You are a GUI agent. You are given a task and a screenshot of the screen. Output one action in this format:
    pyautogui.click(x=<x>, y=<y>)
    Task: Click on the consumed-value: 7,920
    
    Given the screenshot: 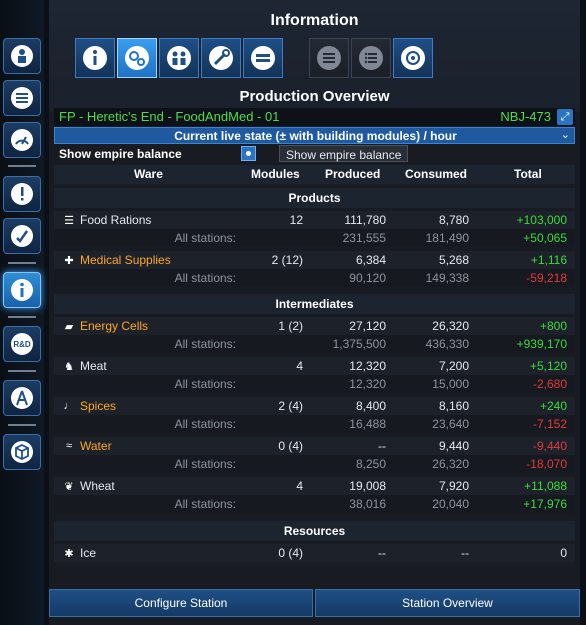 What is the action you would take?
    pyautogui.click(x=453, y=486)
    